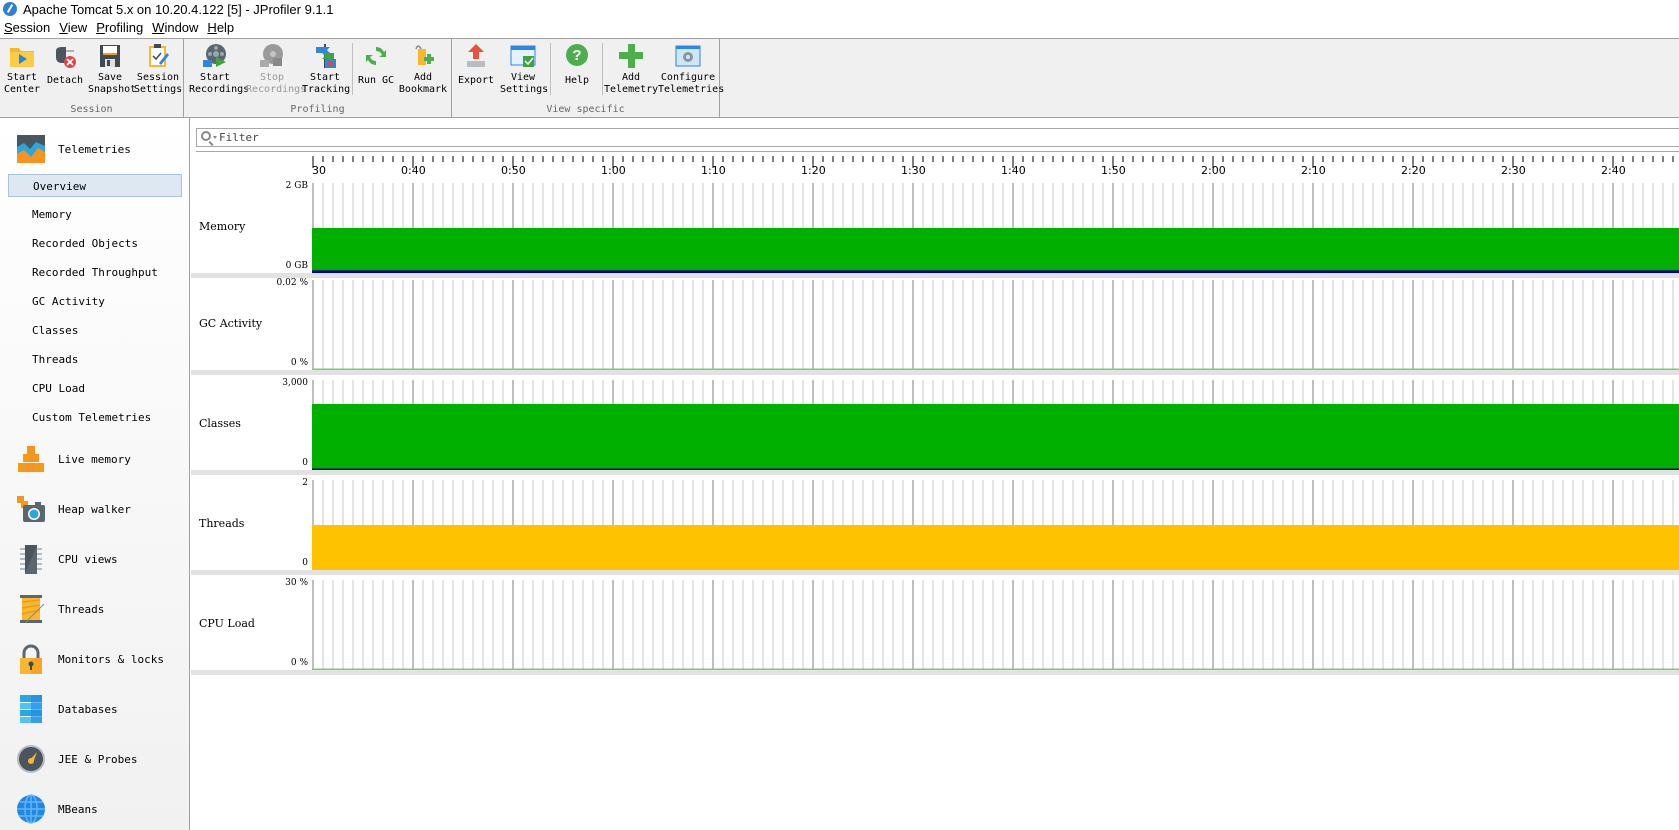  I want to click on run-gc-button: Run GC, so click(376, 70).